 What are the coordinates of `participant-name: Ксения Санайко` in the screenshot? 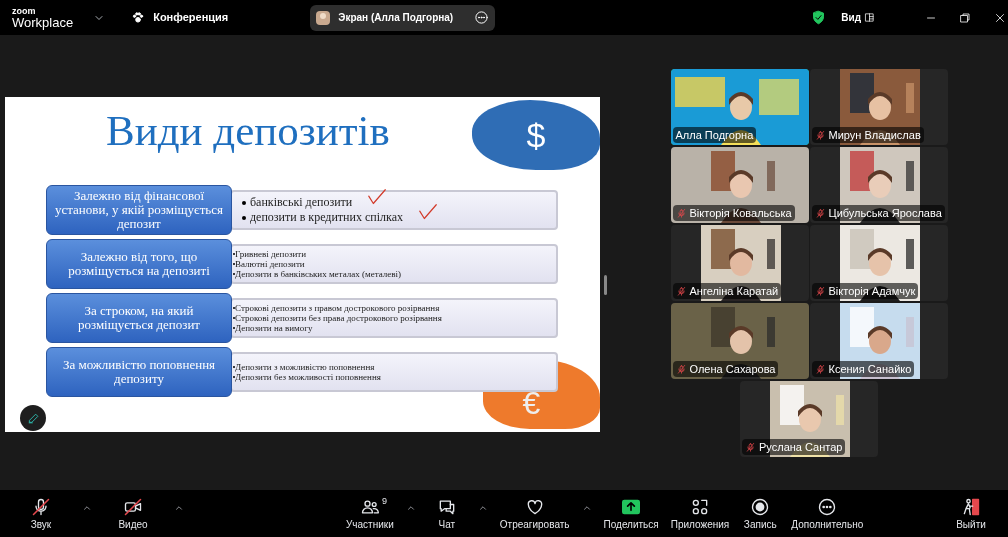 It's located at (870, 369).